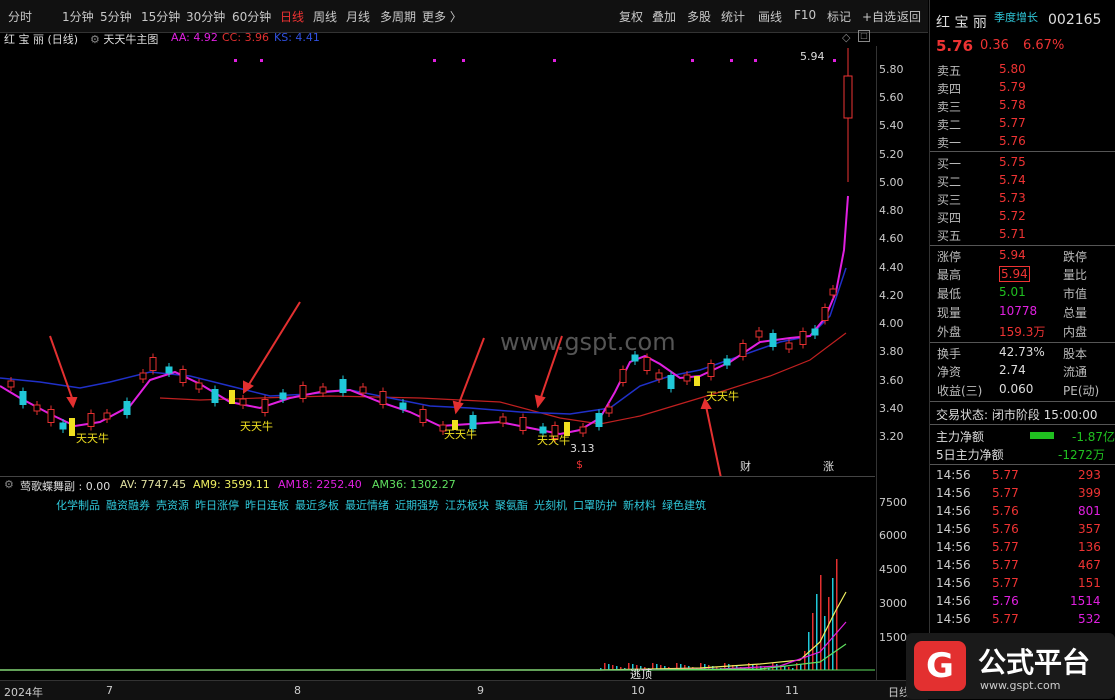  Describe the element at coordinates (160, 16) in the screenshot. I see `tab-15min: 15分钟` at that location.